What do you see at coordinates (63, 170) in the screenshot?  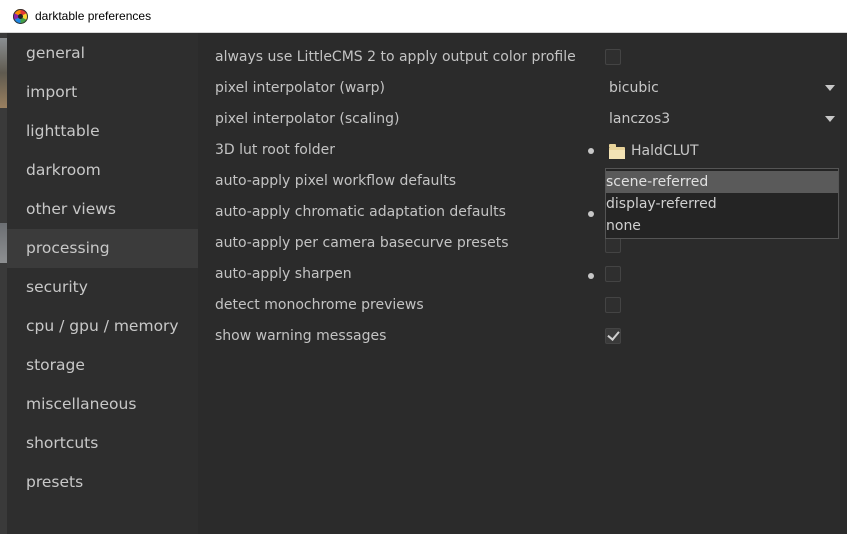 I see `sidebar-item-label: darkroom` at bounding box center [63, 170].